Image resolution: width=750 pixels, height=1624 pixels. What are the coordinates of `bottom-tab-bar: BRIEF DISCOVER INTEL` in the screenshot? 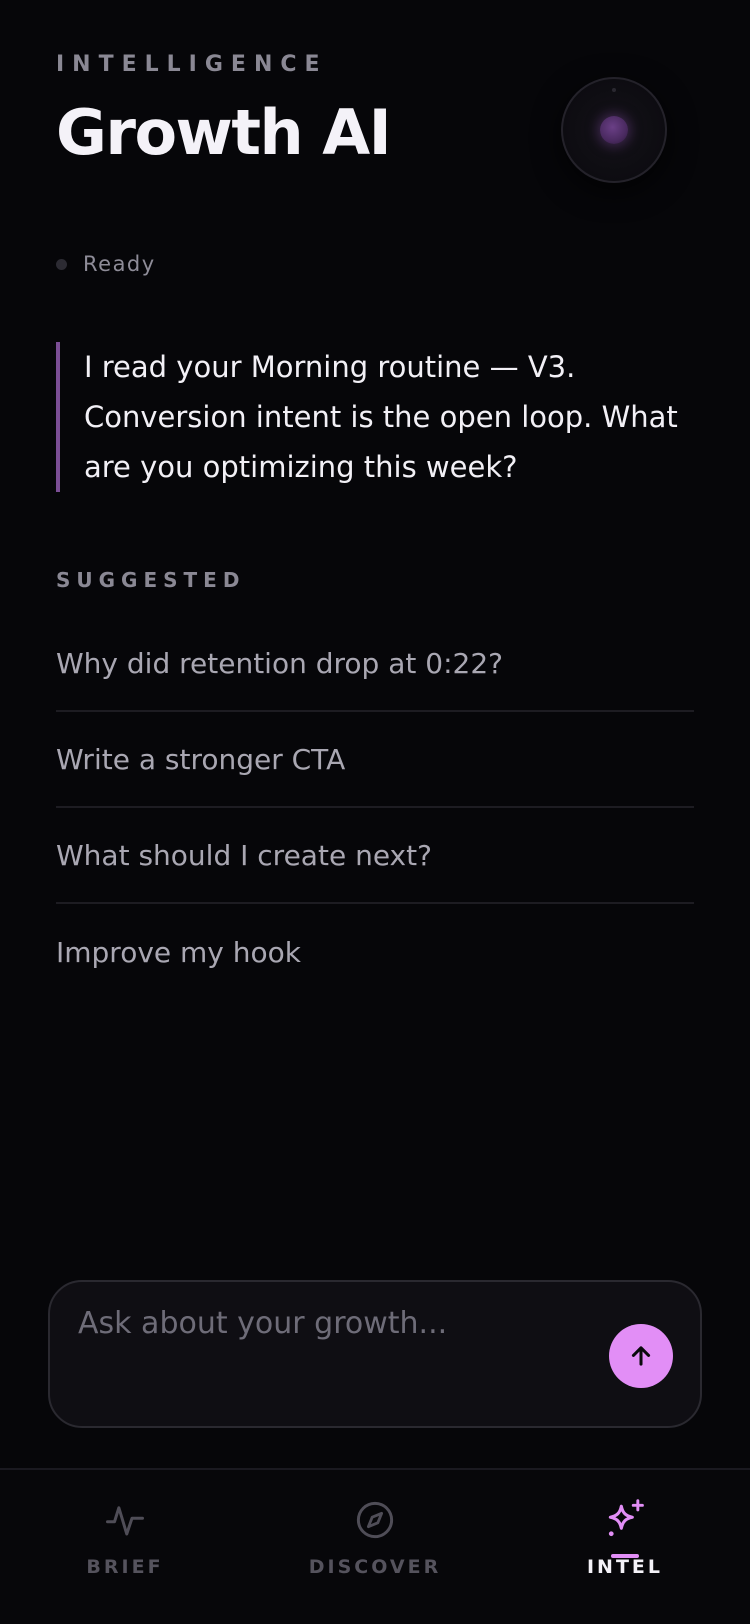 It's located at (375, 1546).